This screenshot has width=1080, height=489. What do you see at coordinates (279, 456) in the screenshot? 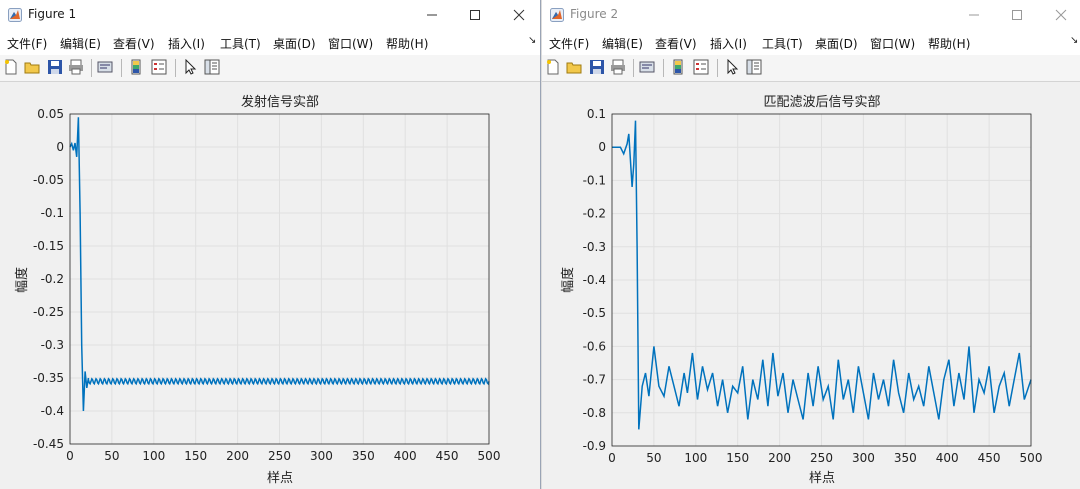
I see `x-tick-label: 250` at bounding box center [279, 456].